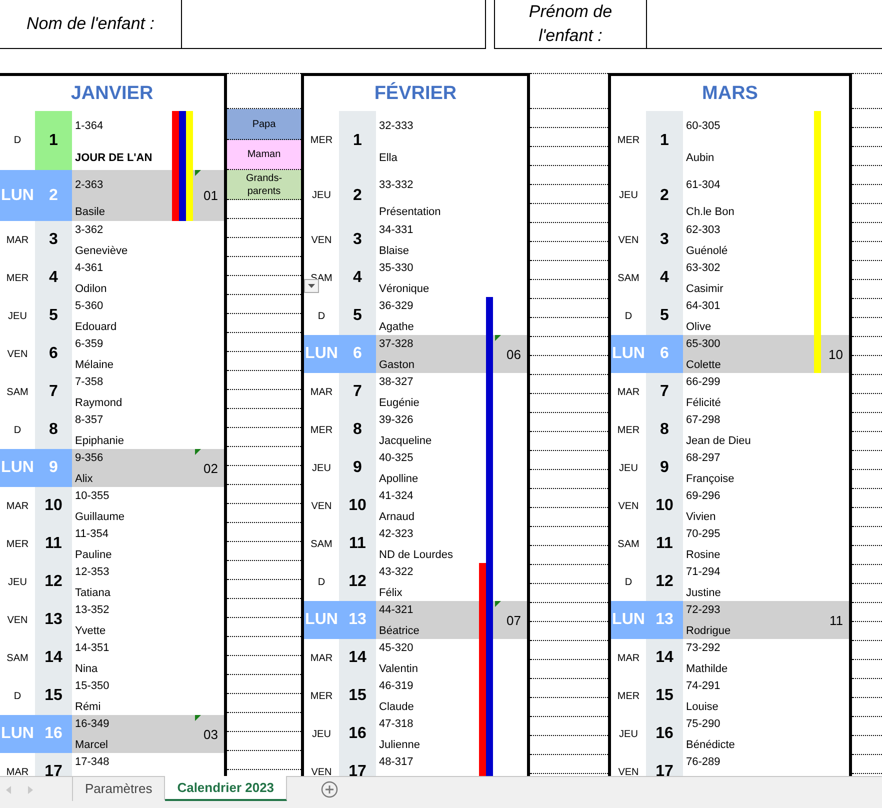 The image size is (882, 808). Describe the element at coordinates (704, 724) in the screenshot. I see `day-code: 75-290` at that location.